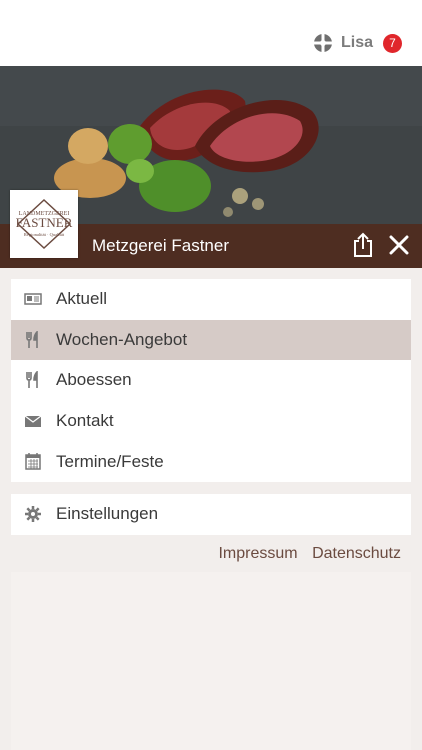  What do you see at coordinates (211, 421) in the screenshot?
I see `menu-item-kontakt: Kontakt` at bounding box center [211, 421].